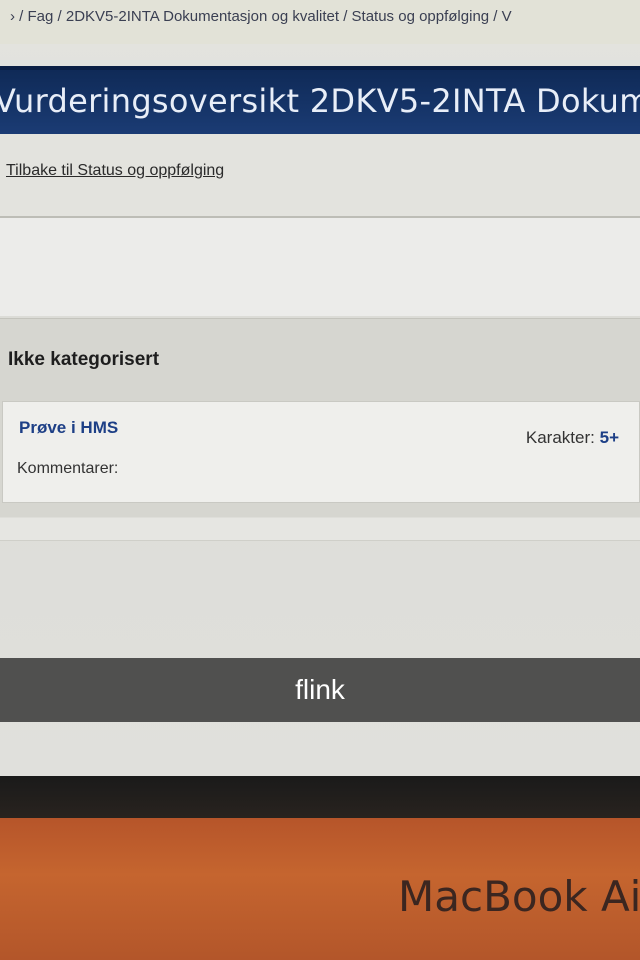 This screenshot has height=960, width=640. What do you see at coordinates (519, 896) in the screenshot?
I see `laptop-brand: MacBook Ai` at bounding box center [519, 896].